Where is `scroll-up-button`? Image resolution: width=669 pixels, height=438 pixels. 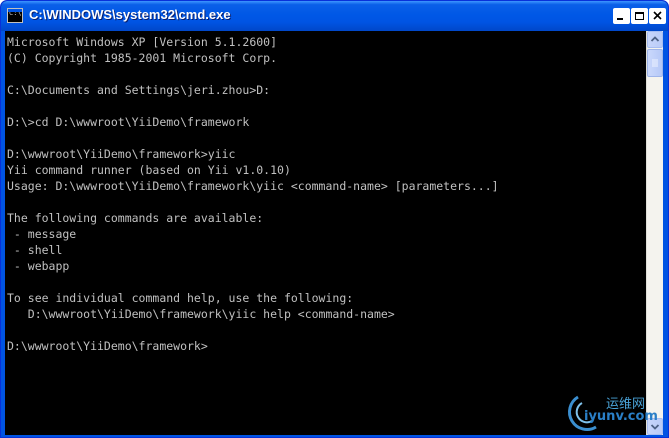 scroll-up-button is located at coordinates (655, 39).